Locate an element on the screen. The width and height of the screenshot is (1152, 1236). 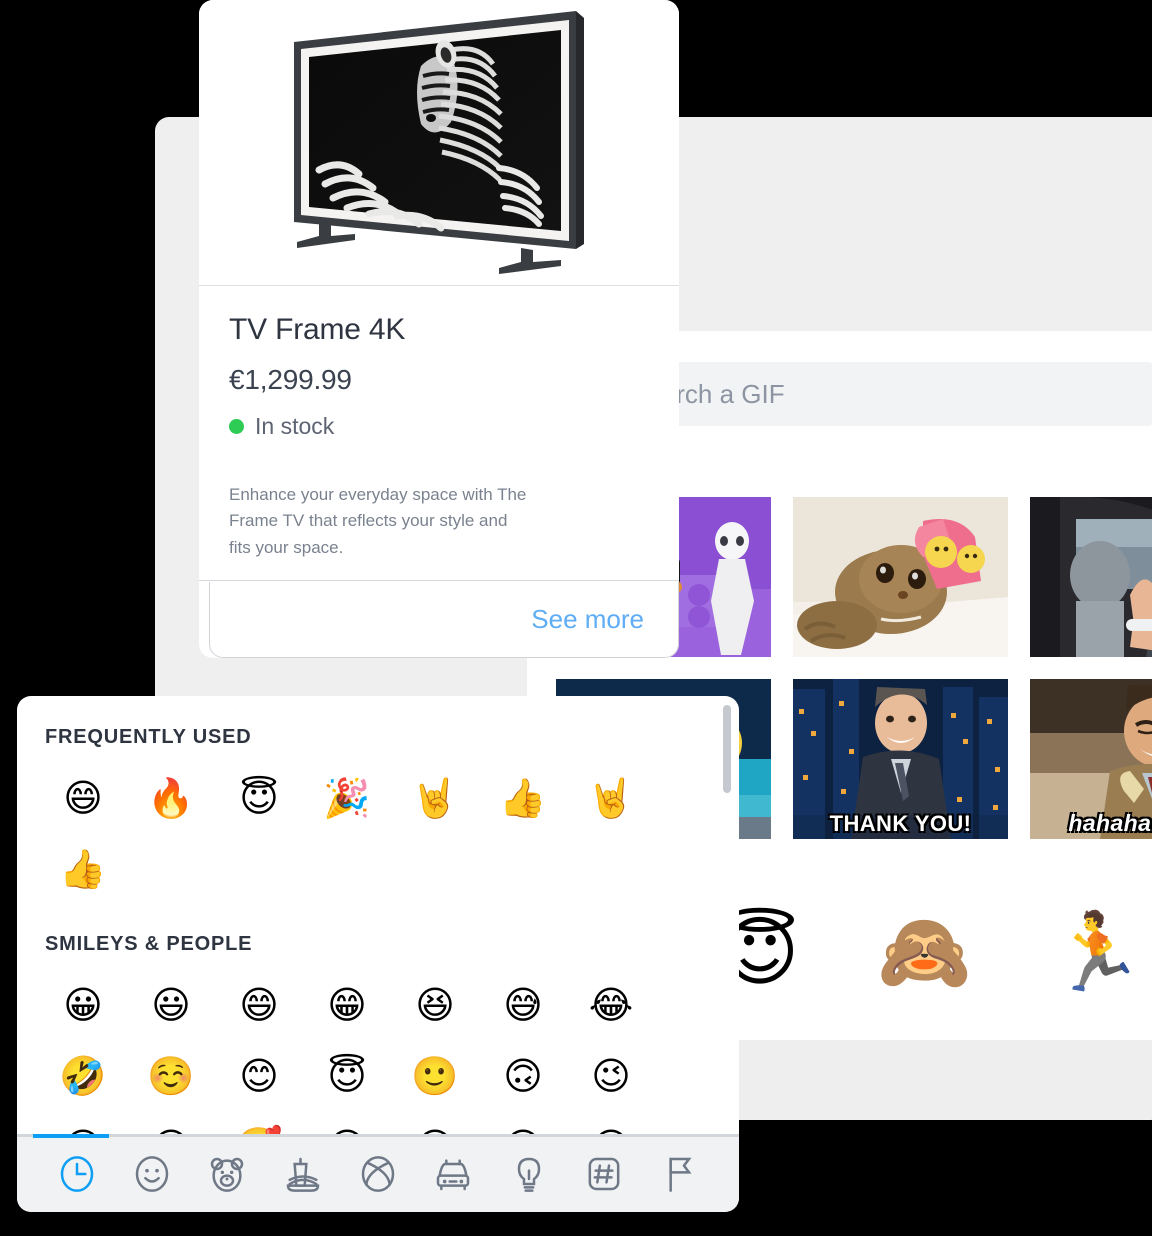
emoji-cell: 😙 is located at coordinates (523, 1124).